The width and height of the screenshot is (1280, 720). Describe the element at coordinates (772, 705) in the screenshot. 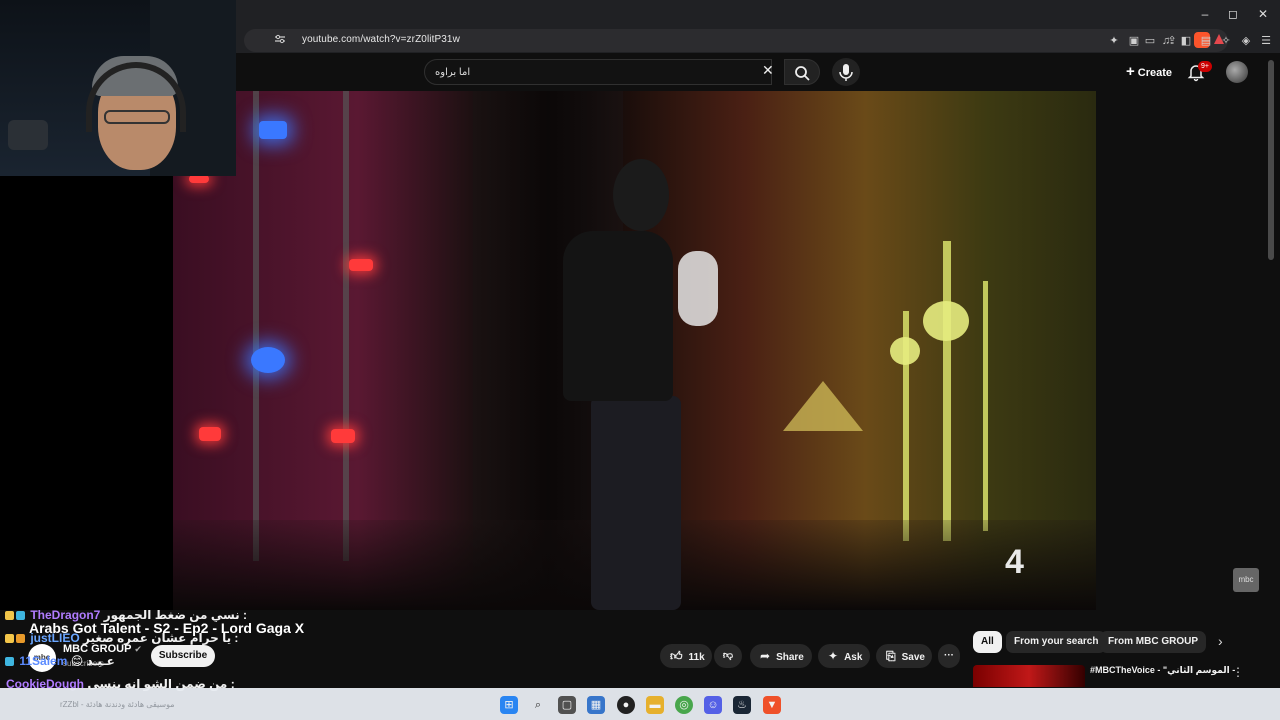

I see `brave-icon: ▼` at that location.